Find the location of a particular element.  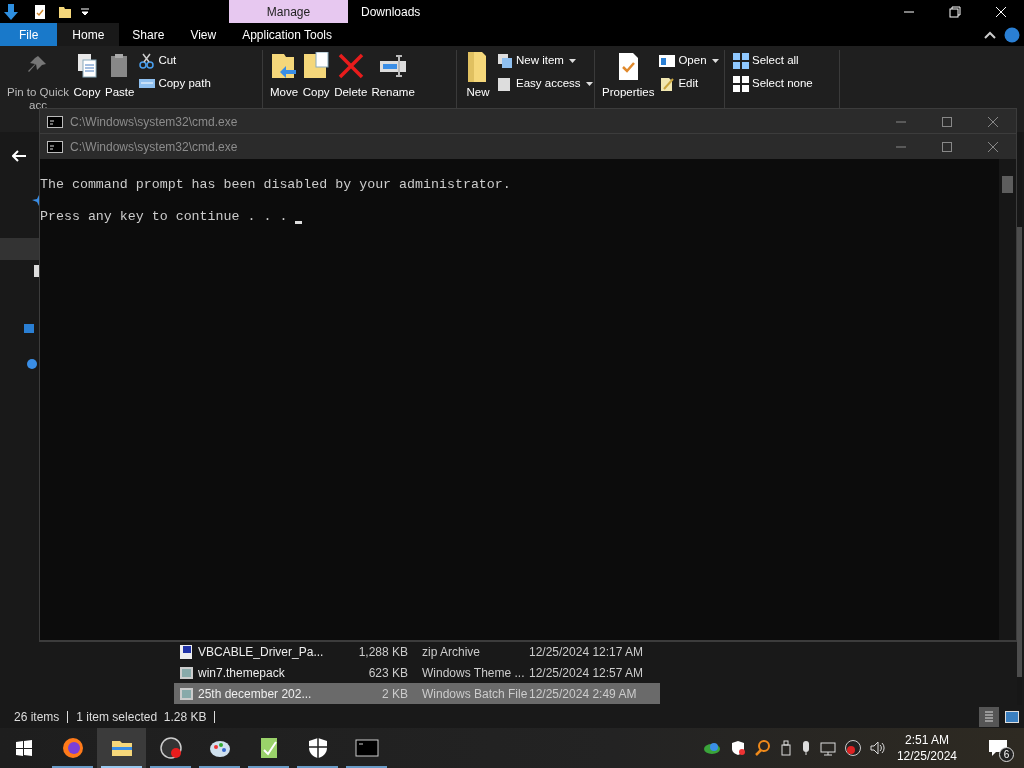

back-arrow-icon is located at coordinates (19, 156).